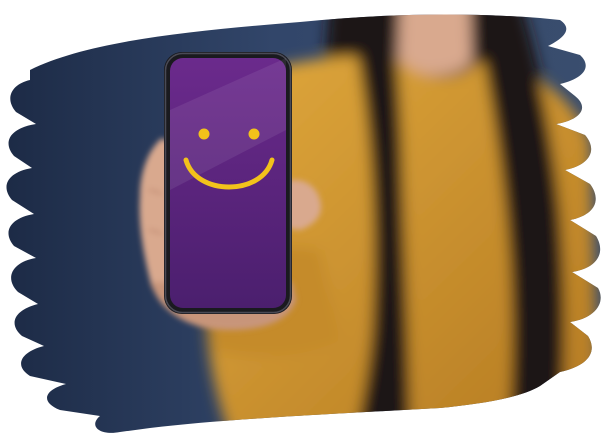  What do you see at coordinates (254, 134) in the screenshot?
I see `smiley-right-eye` at bounding box center [254, 134].